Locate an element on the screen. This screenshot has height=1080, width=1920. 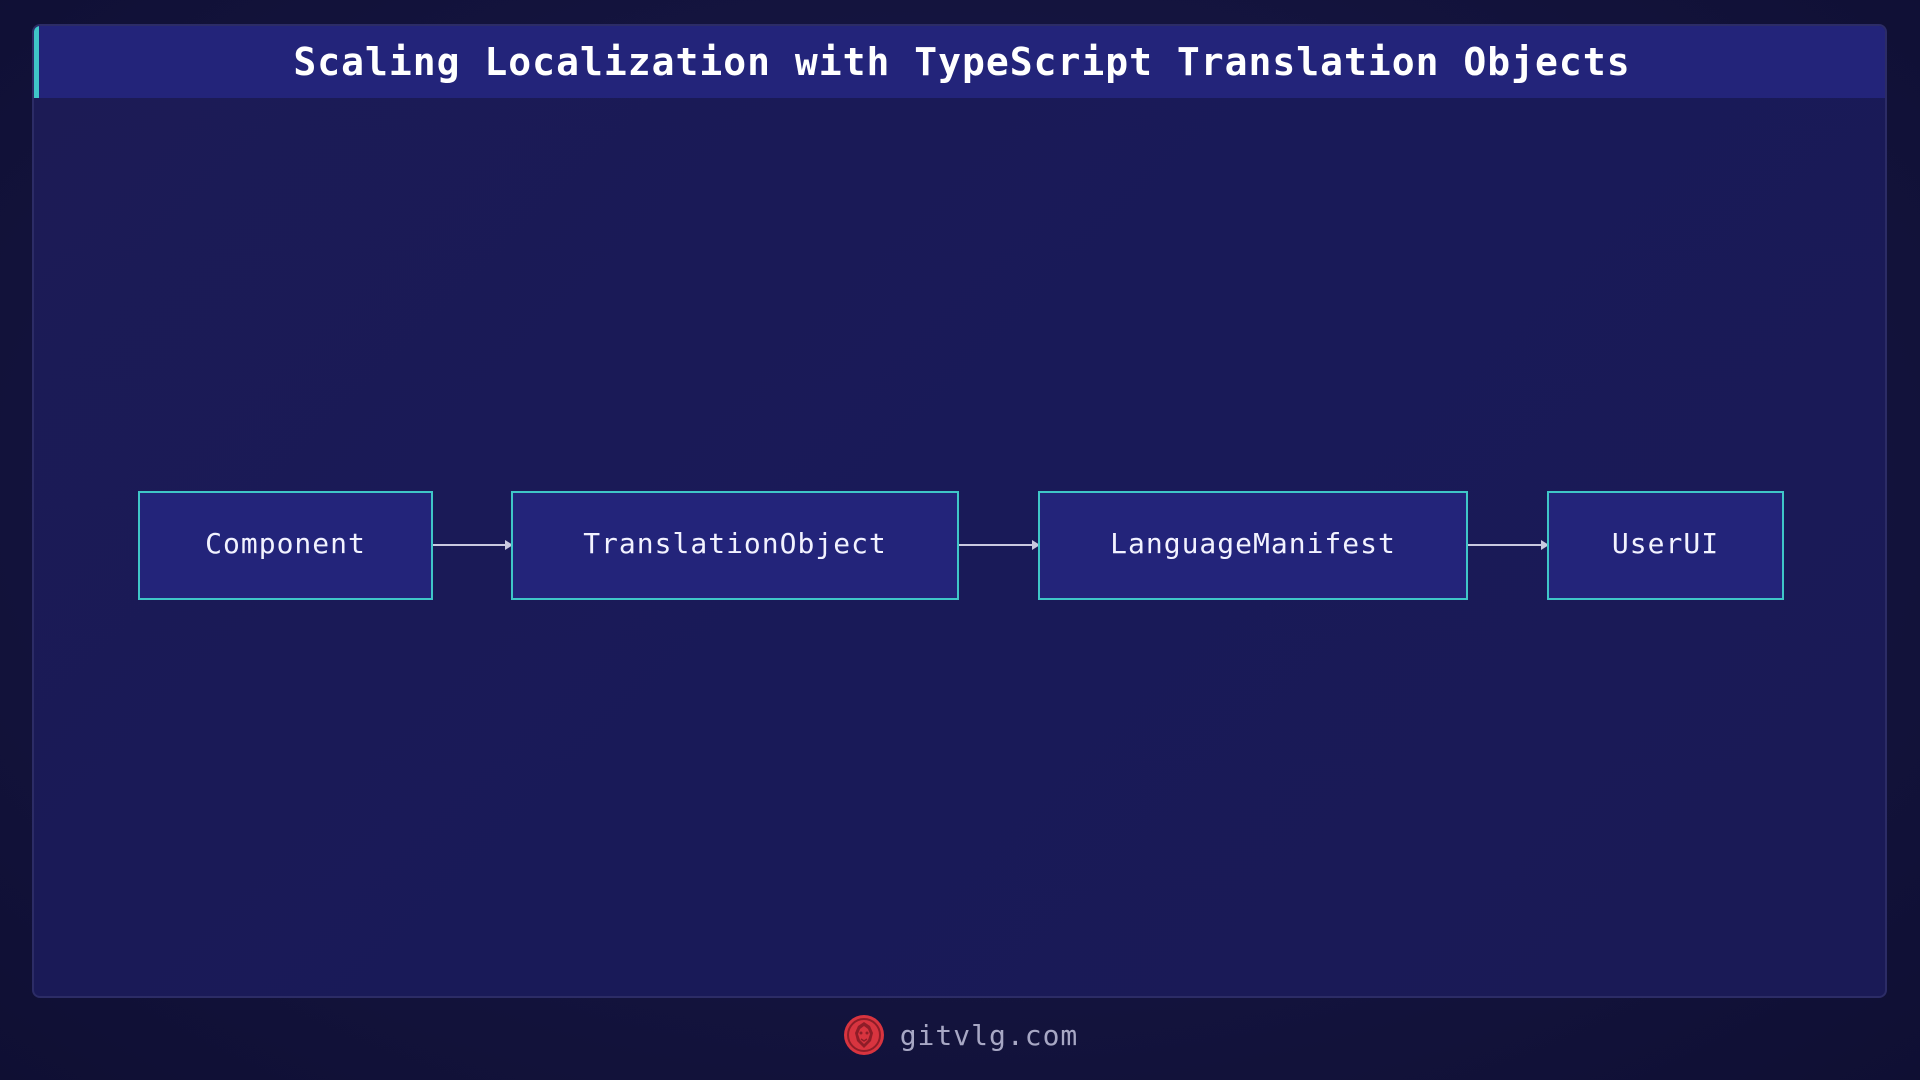
node-label: UserUI is located at coordinates (1665, 543).